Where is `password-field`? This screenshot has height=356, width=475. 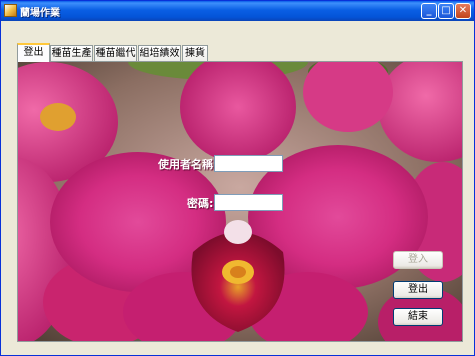
password-field is located at coordinates (248, 202).